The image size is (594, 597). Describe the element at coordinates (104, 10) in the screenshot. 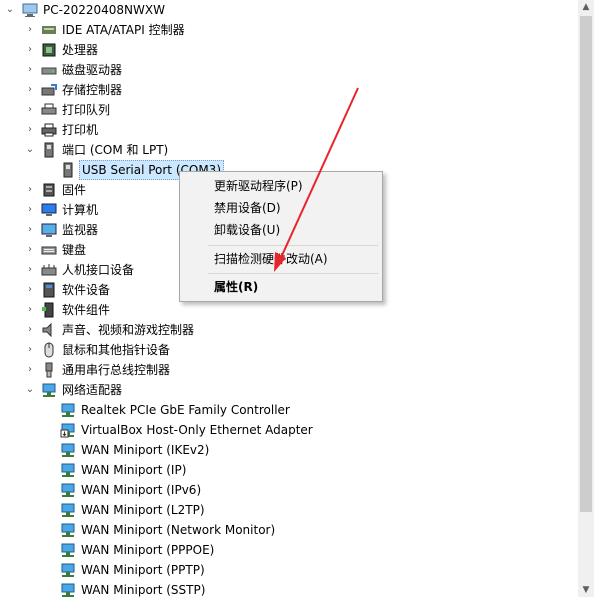

I see `tree-root-label: PC-20220408NWXW` at that location.